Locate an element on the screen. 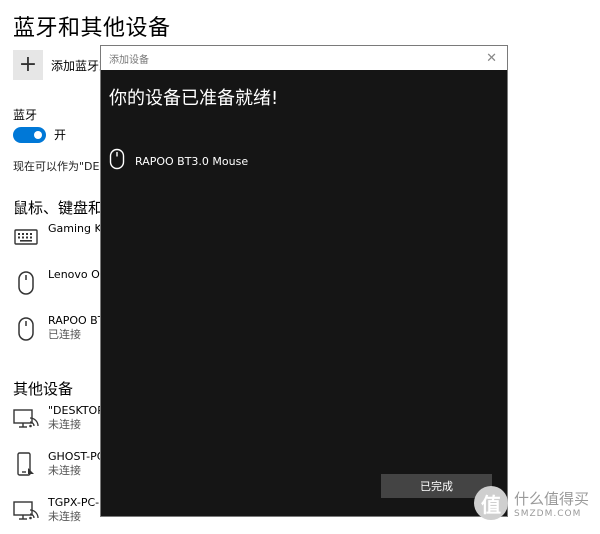  device-name: "DESKTOP- is located at coordinates (78, 410).